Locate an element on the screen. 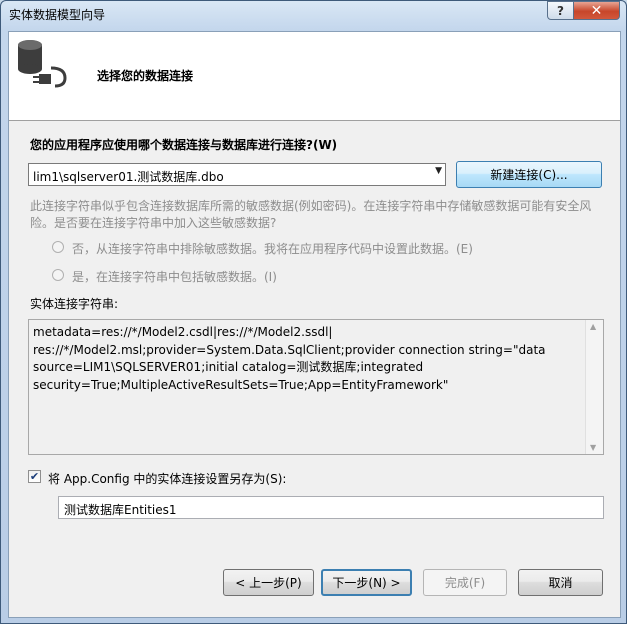 The height and width of the screenshot is (624, 627). save-settings-checkbox: ✔ is located at coordinates (34, 476).